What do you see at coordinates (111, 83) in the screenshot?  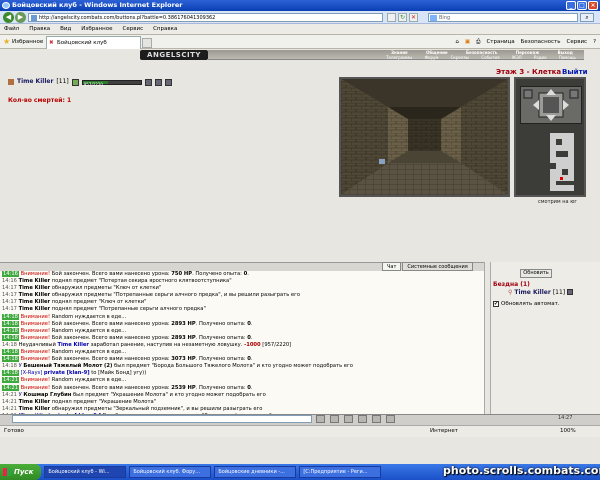 I see `hp-bar: 957/2220` at bounding box center [111, 83].